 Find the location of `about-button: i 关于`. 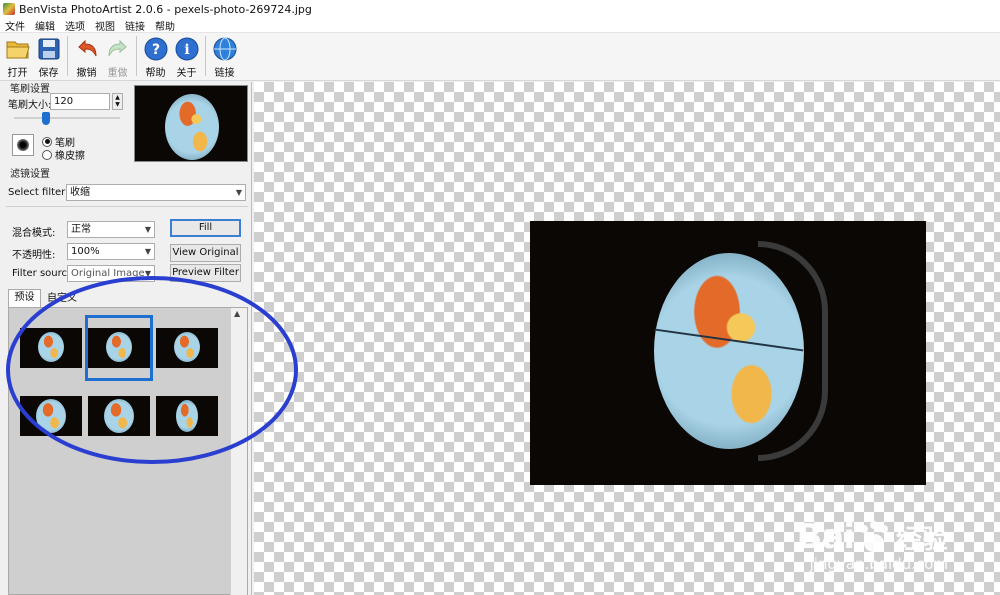

about-button: i 关于 is located at coordinates (186, 56).